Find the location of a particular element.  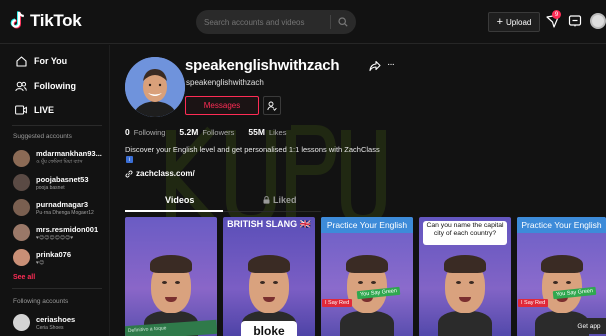

account-name: mrs.resmidon001 is located at coordinates (67, 229).